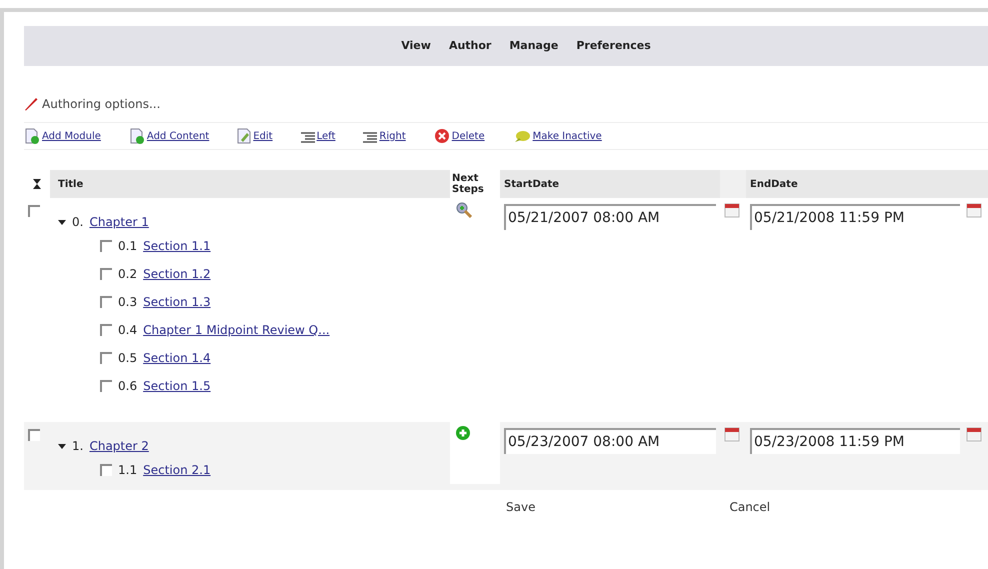 This screenshot has width=988, height=569. What do you see at coordinates (416, 46) in the screenshot?
I see `nav-link: View` at bounding box center [416, 46].